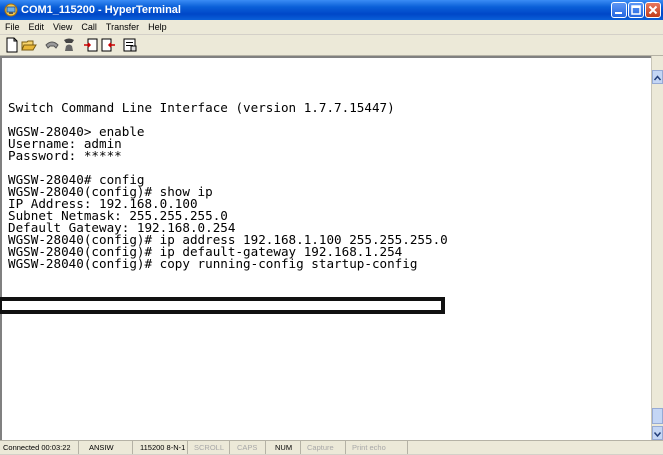  I want to click on maximize-icon, so click(636, 10).